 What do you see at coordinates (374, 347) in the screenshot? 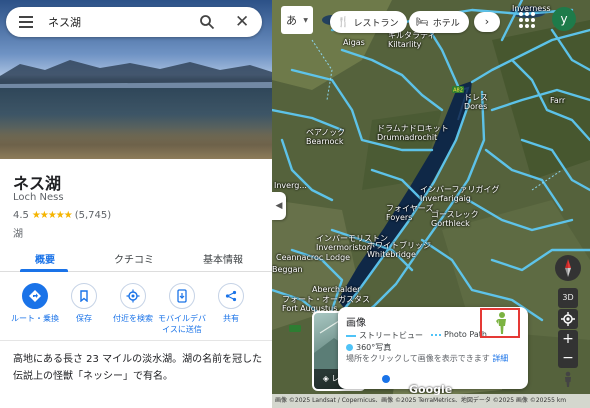
I see `legend-360-photo-label: 360°写真` at bounding box center [374, 347].